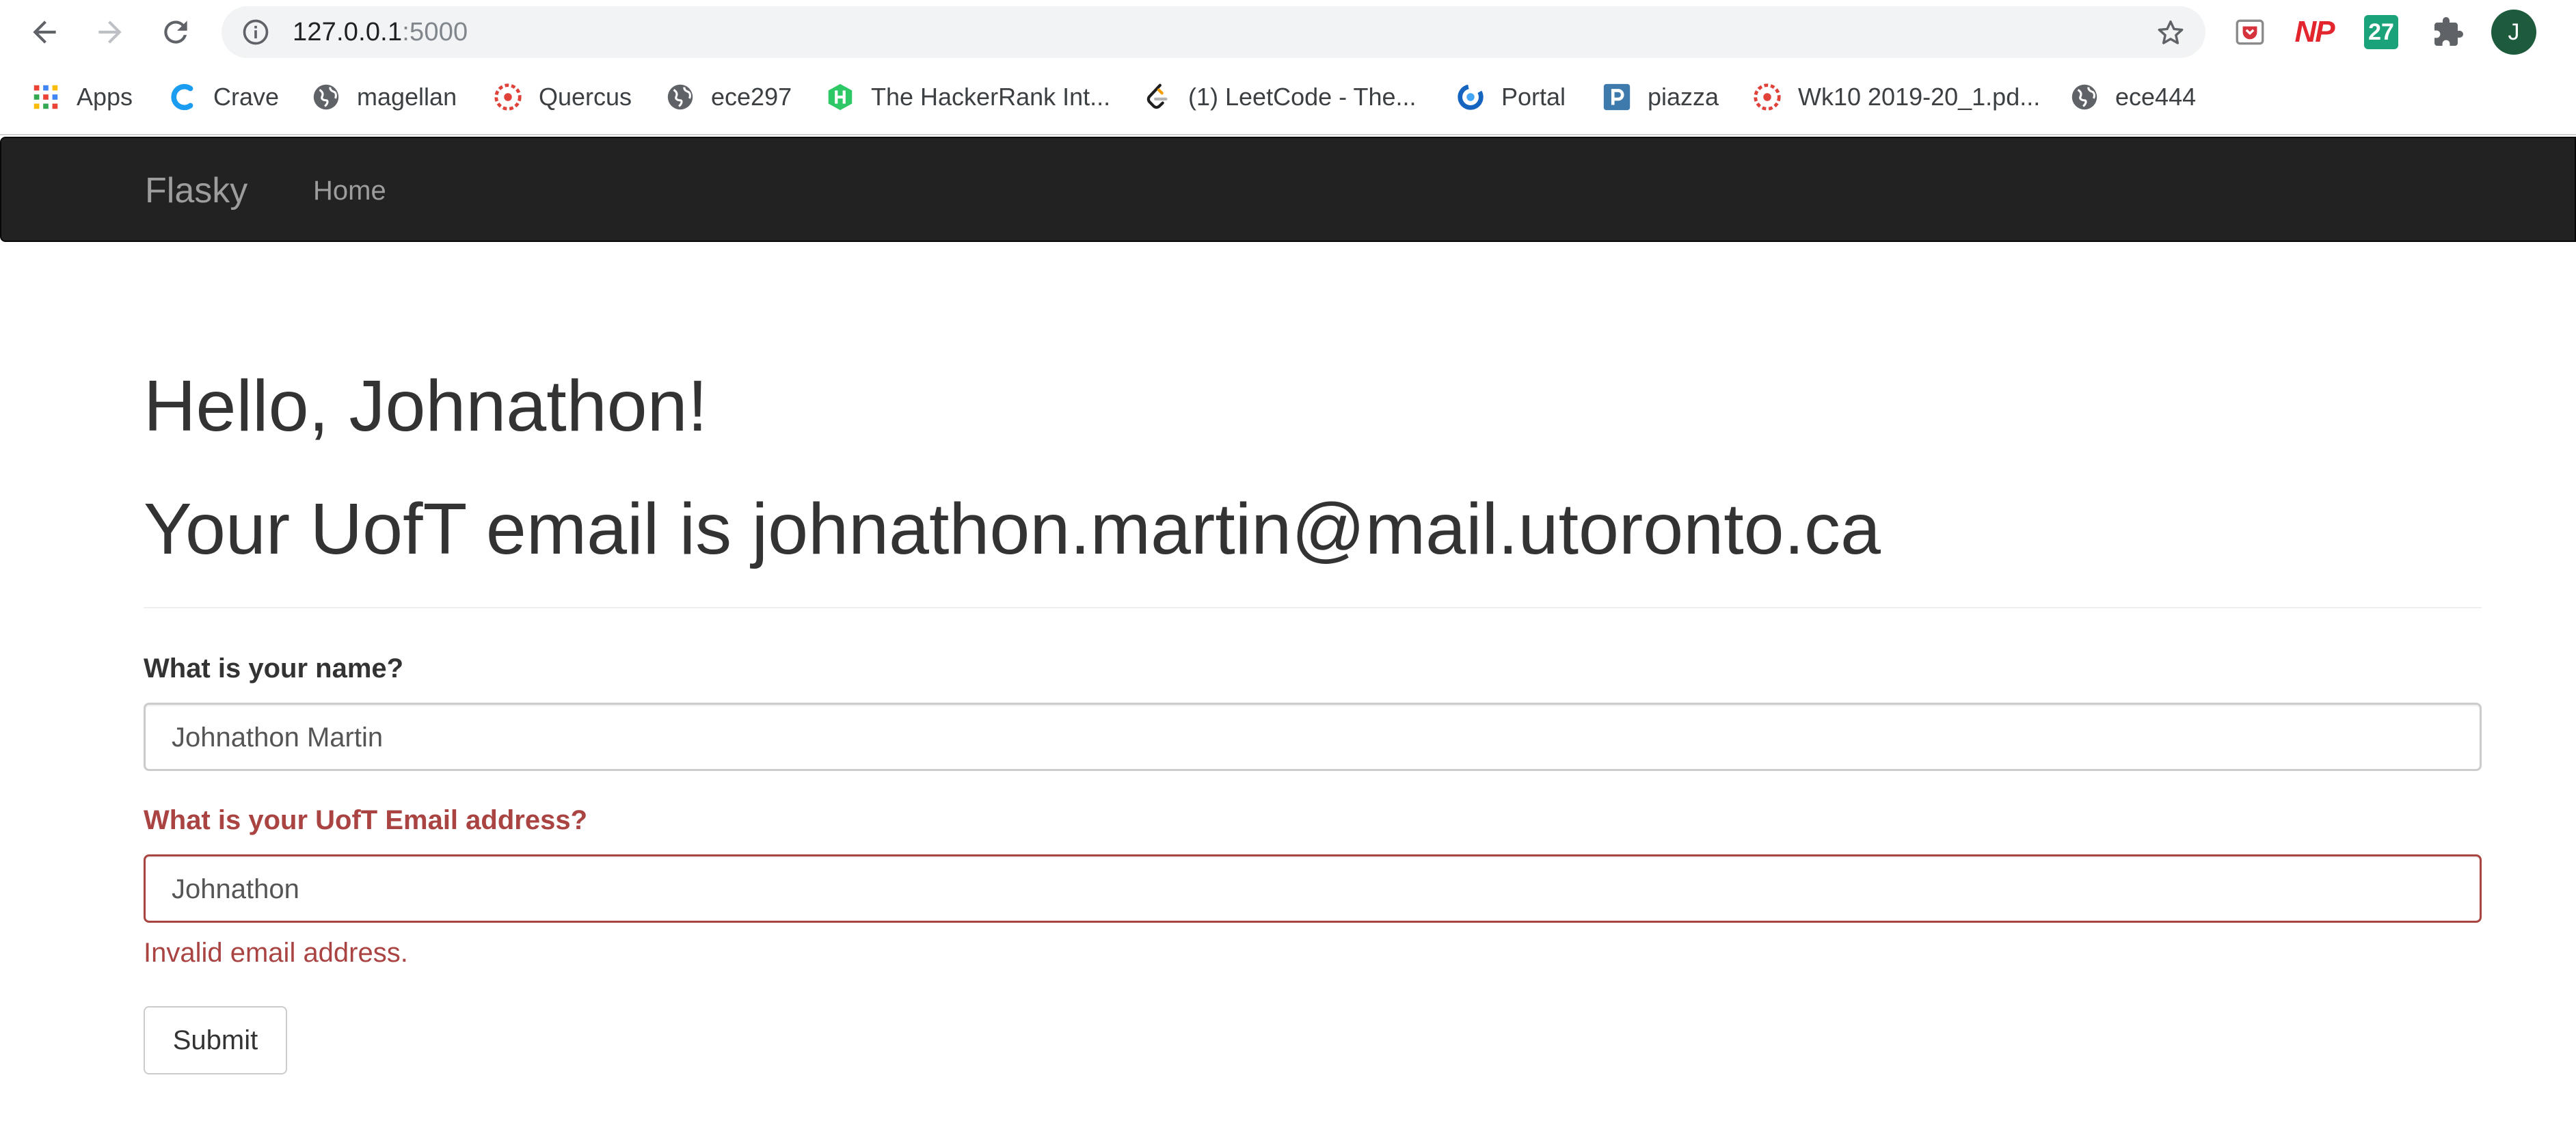 Image resolution: width=2576 pixels, height=1136 pixels. Describe the element at coordinates (407, 97) in the screenshot. I see `bookmark-label: magellan` at that location.